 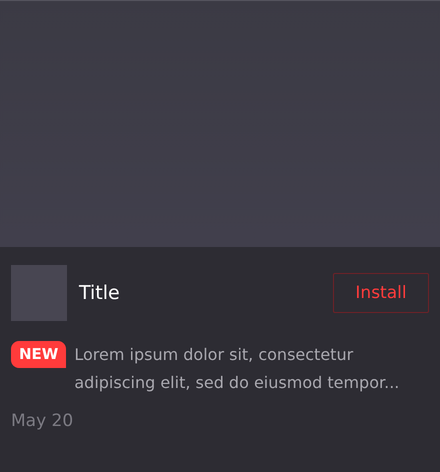 What do you see at coordinates (38, 354) in the screenshot?
I see `new-badge: NEW` at bounding box center [38, 354].